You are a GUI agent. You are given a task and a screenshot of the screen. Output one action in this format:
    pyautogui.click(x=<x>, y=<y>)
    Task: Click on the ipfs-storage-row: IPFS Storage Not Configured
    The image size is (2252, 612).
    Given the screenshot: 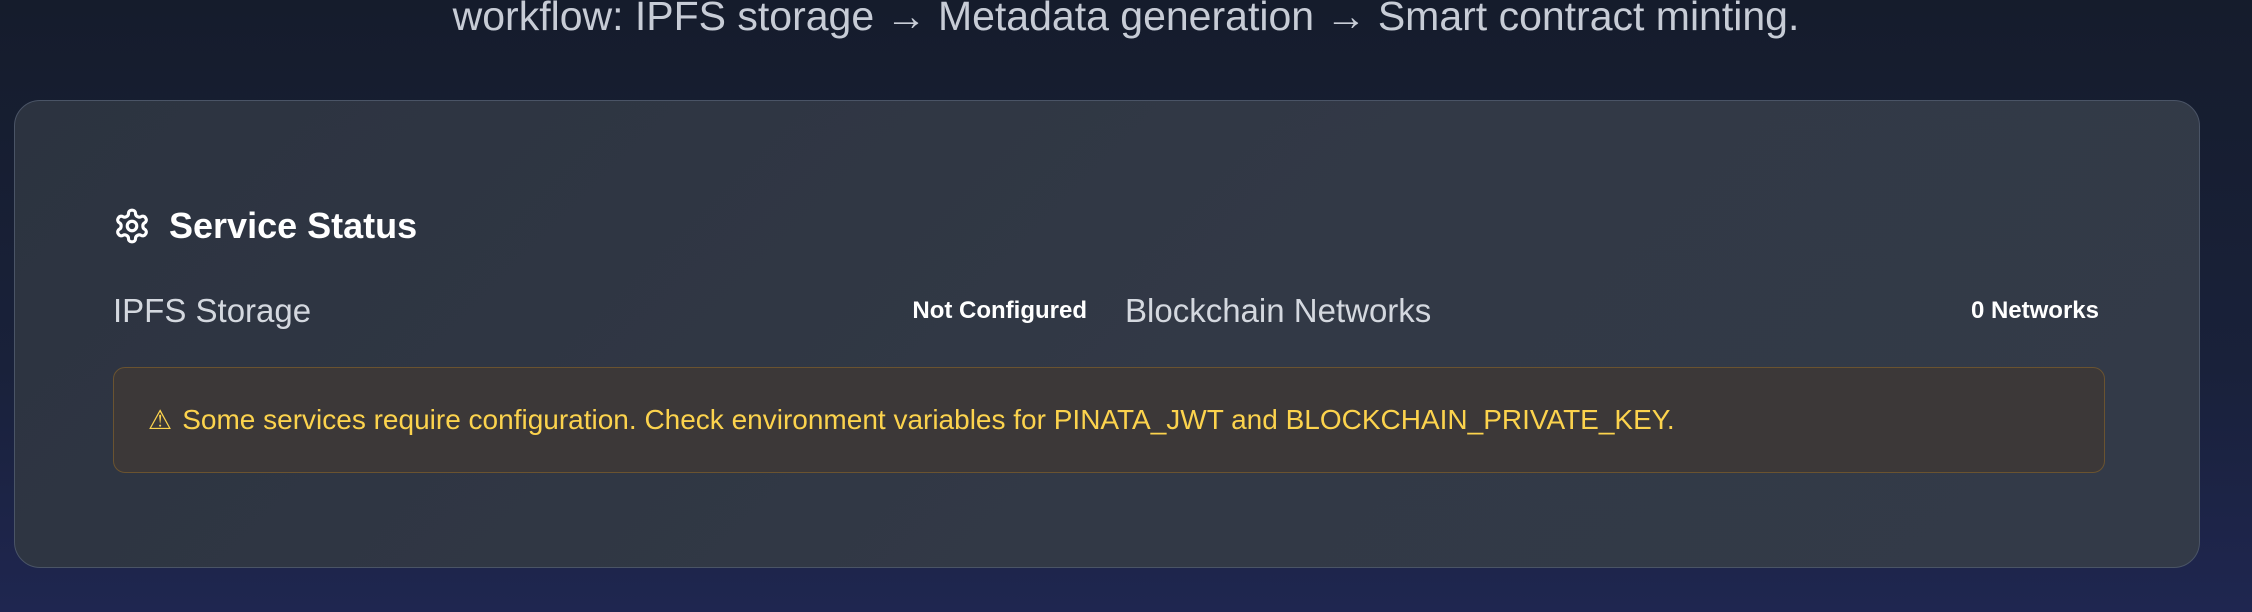 What is the action you would take?
    pyautogui.click(x=600, y=311)
    